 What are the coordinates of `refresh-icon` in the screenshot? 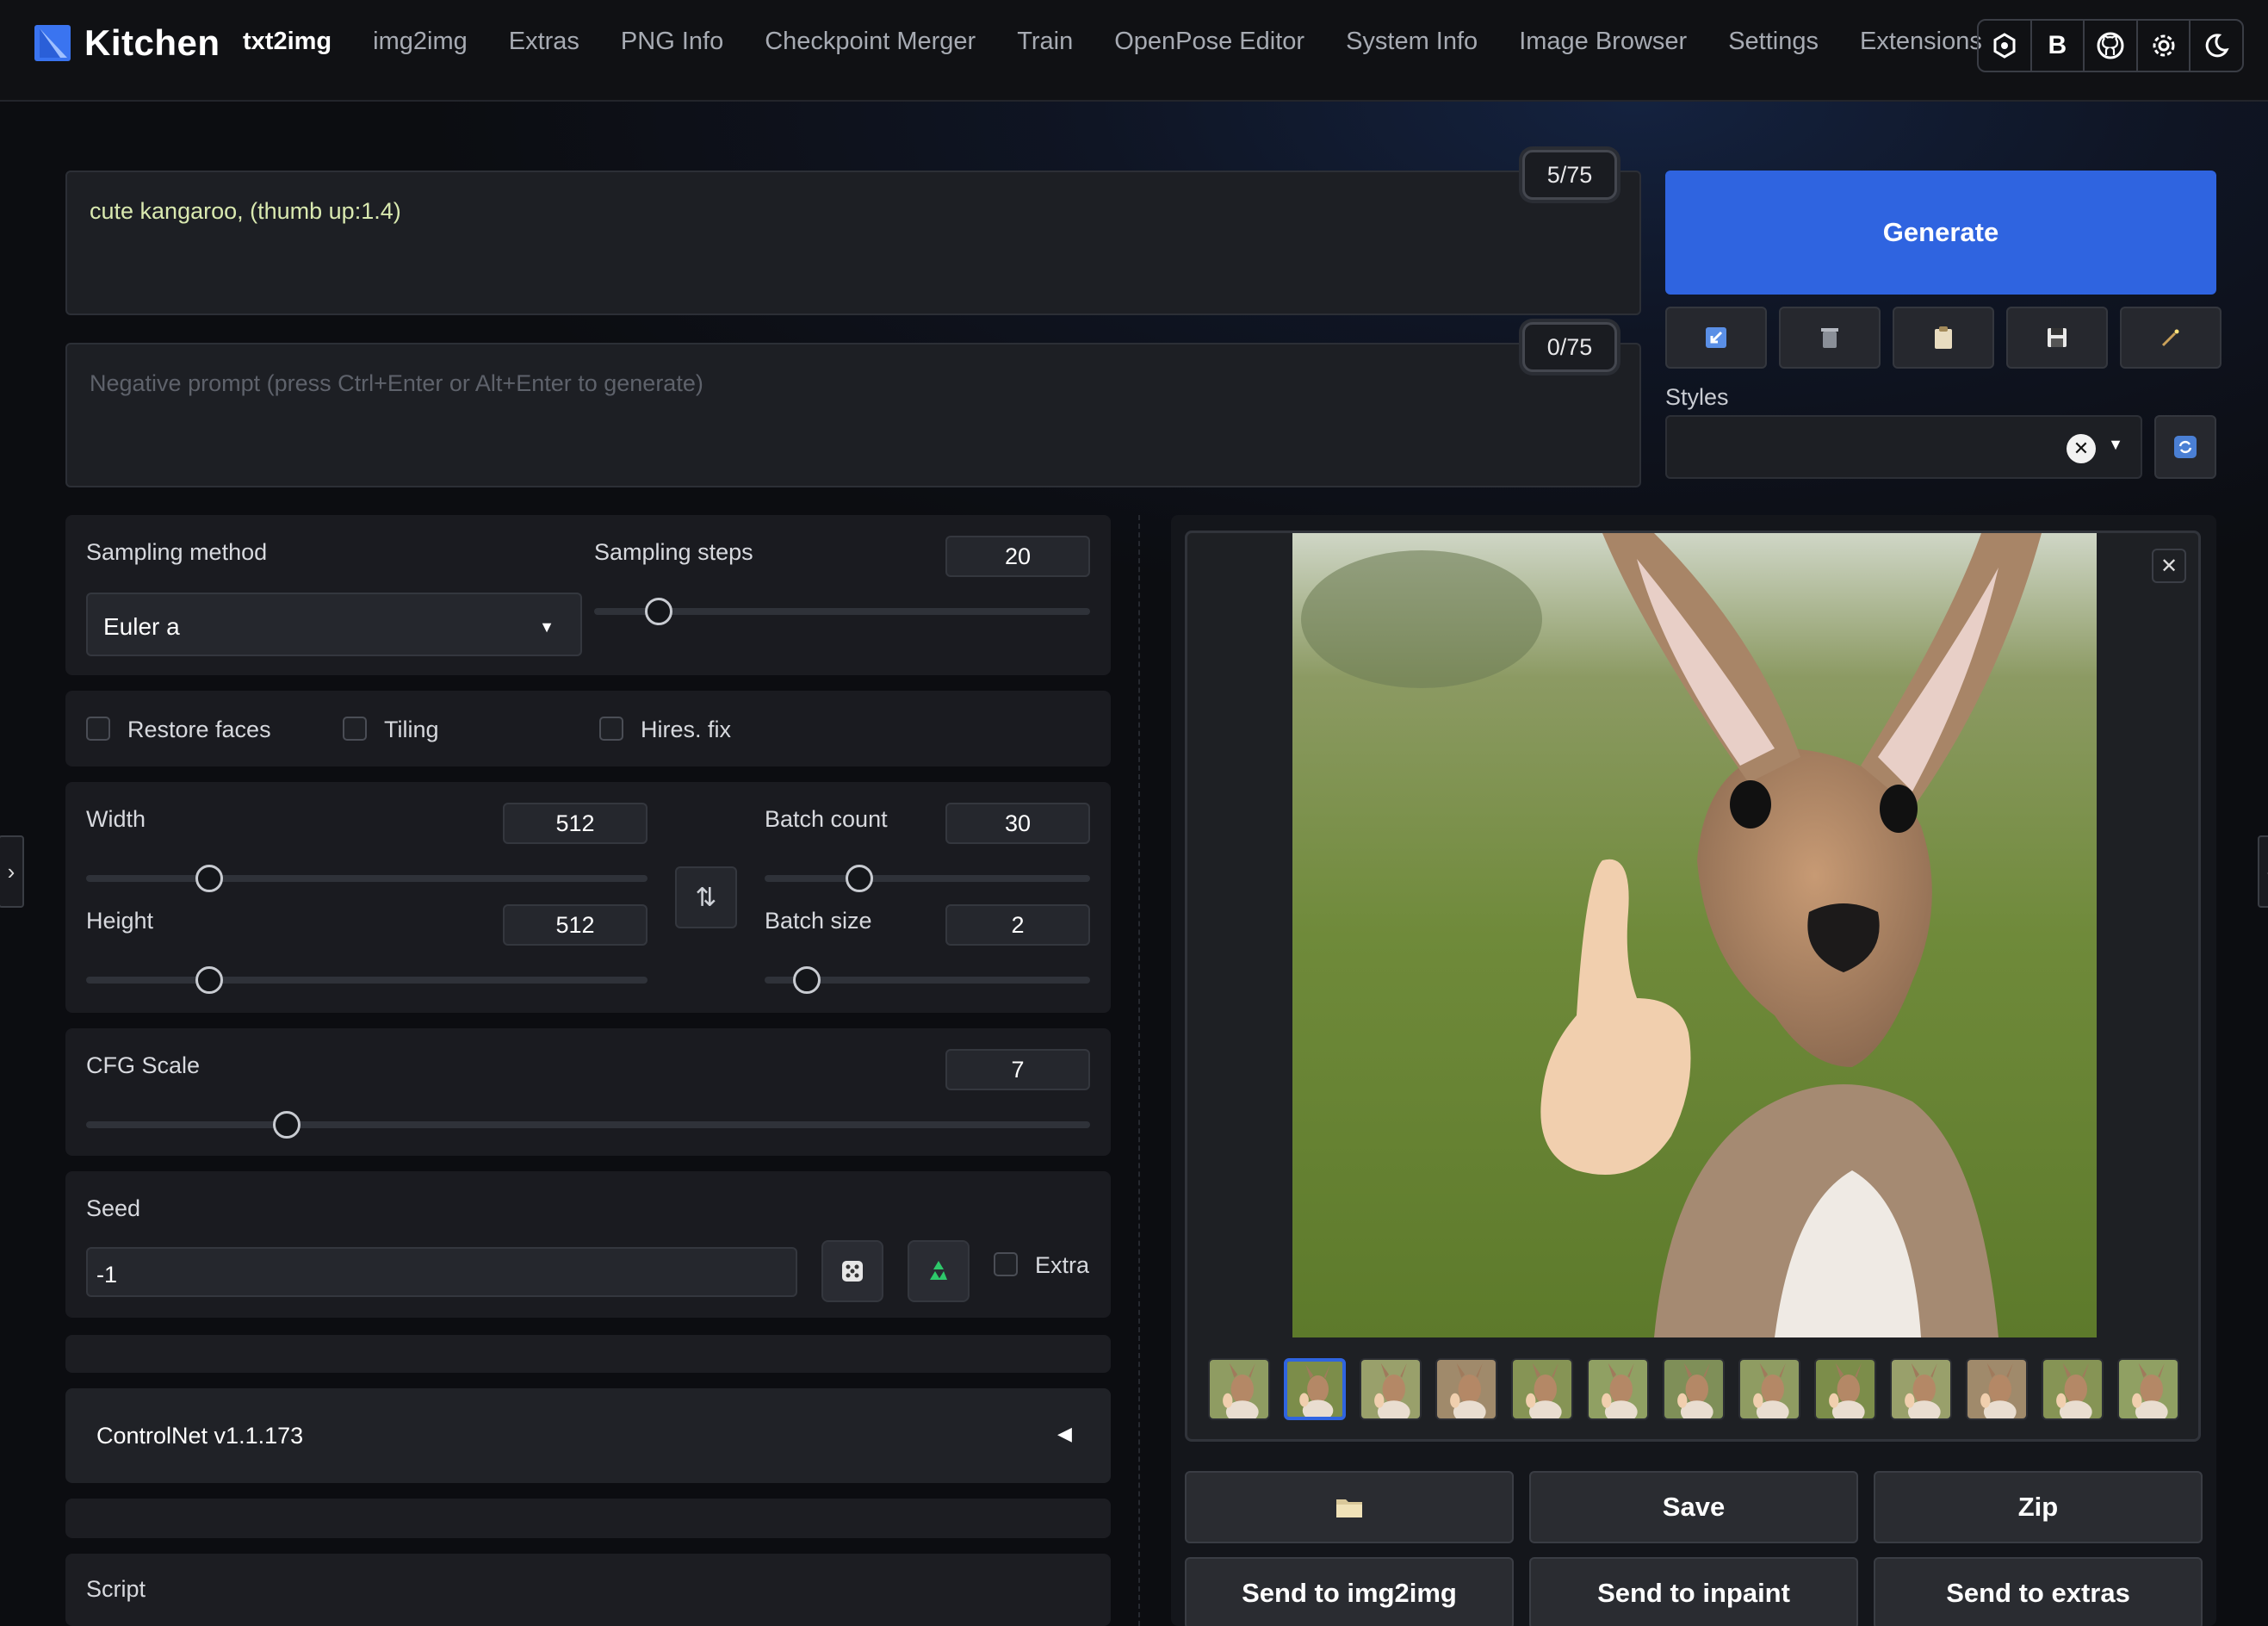 It's located at (2185, 447).